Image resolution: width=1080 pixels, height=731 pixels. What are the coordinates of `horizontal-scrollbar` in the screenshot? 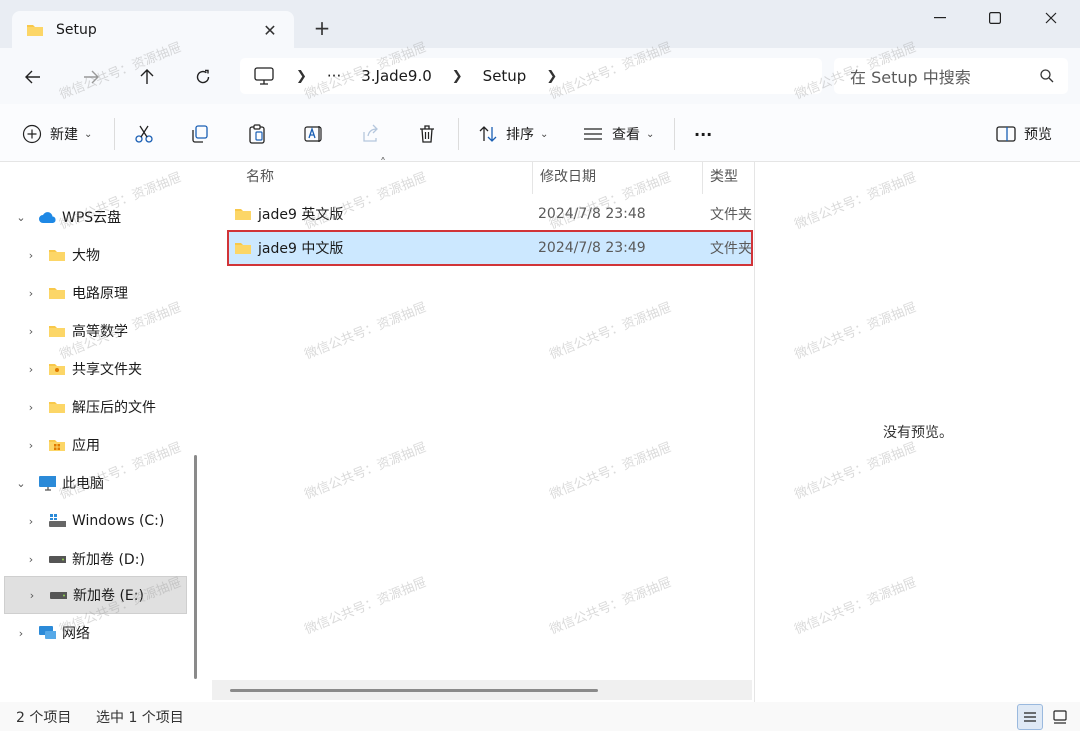 It's located at (414, 690).